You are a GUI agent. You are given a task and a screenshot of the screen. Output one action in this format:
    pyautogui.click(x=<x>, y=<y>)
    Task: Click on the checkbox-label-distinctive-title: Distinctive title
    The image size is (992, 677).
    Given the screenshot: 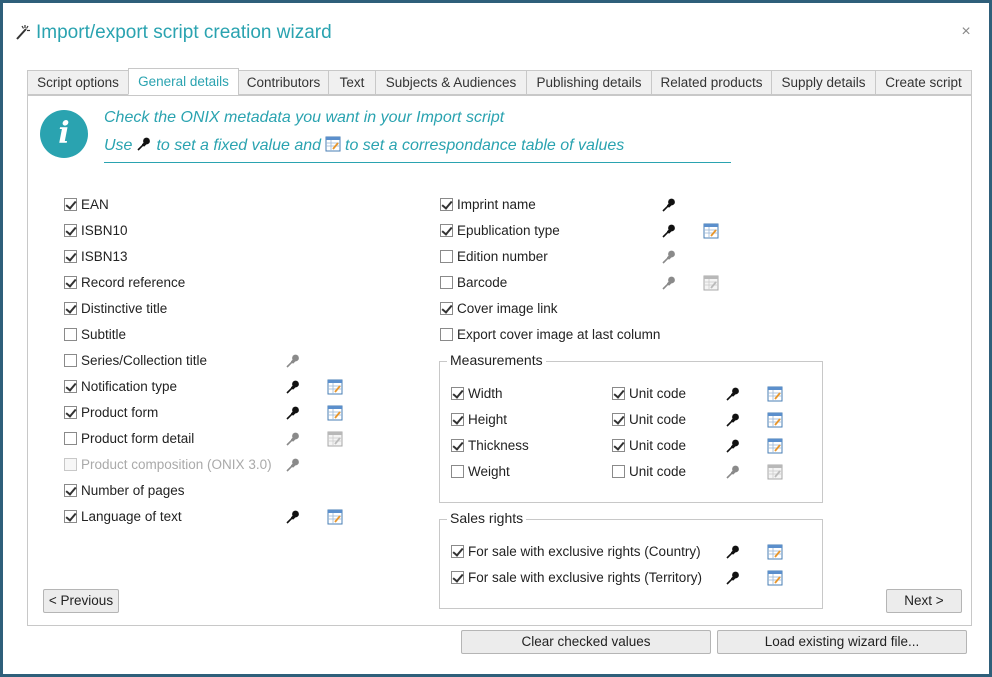 What is the action you would take?
    pyautogui.click(x=124, y=308)
    